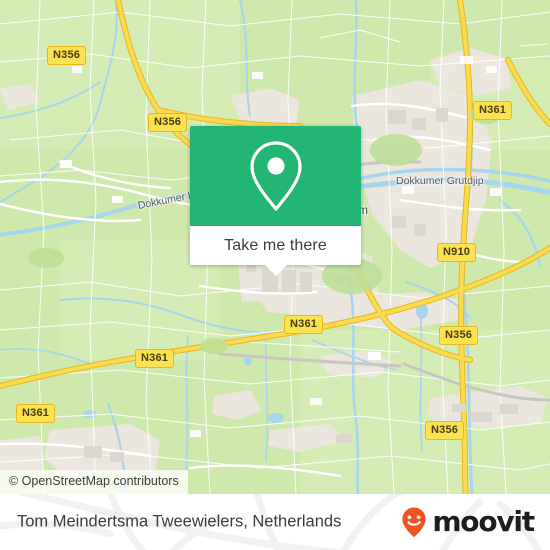  Describe the element at coordinates (457, 252) in the screenshot. I see `road-shield: N910` at that location.